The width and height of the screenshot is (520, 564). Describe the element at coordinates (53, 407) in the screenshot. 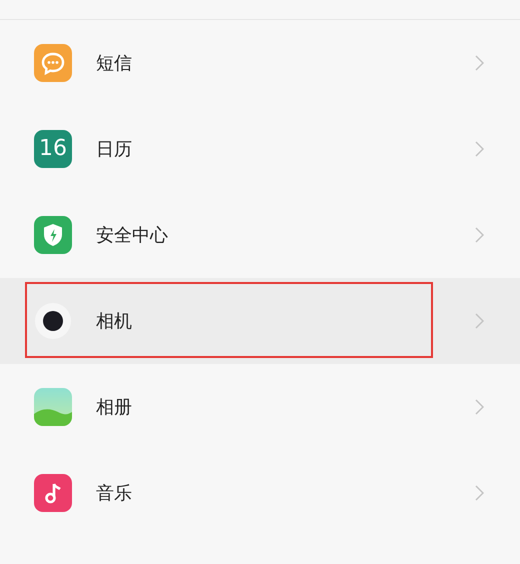

I see `landscape-icon` at that location.